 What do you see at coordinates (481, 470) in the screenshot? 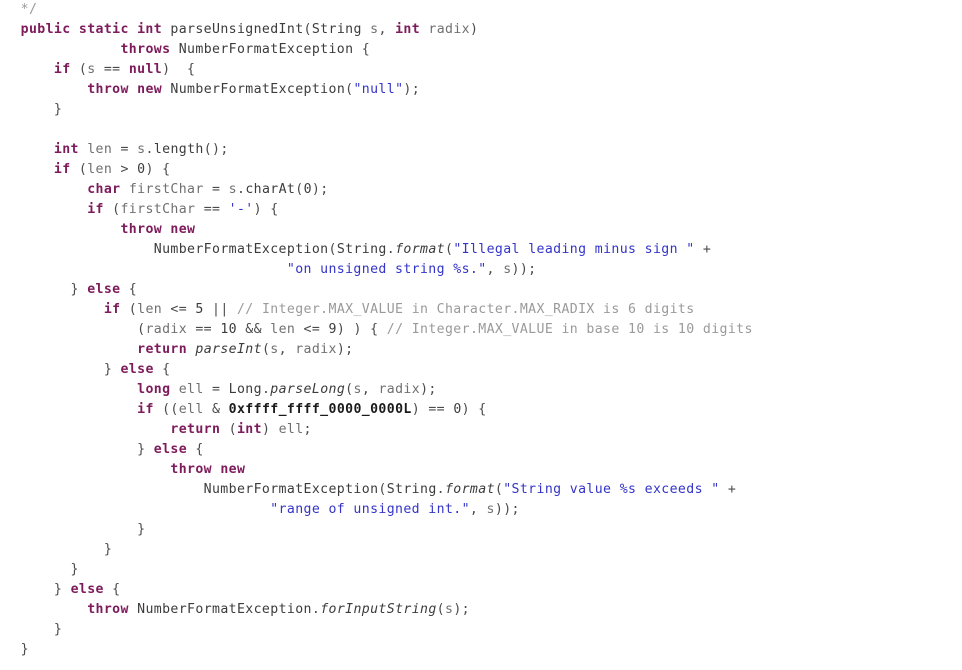
I see `code-line: throw new` at bounding box center [481, 470].